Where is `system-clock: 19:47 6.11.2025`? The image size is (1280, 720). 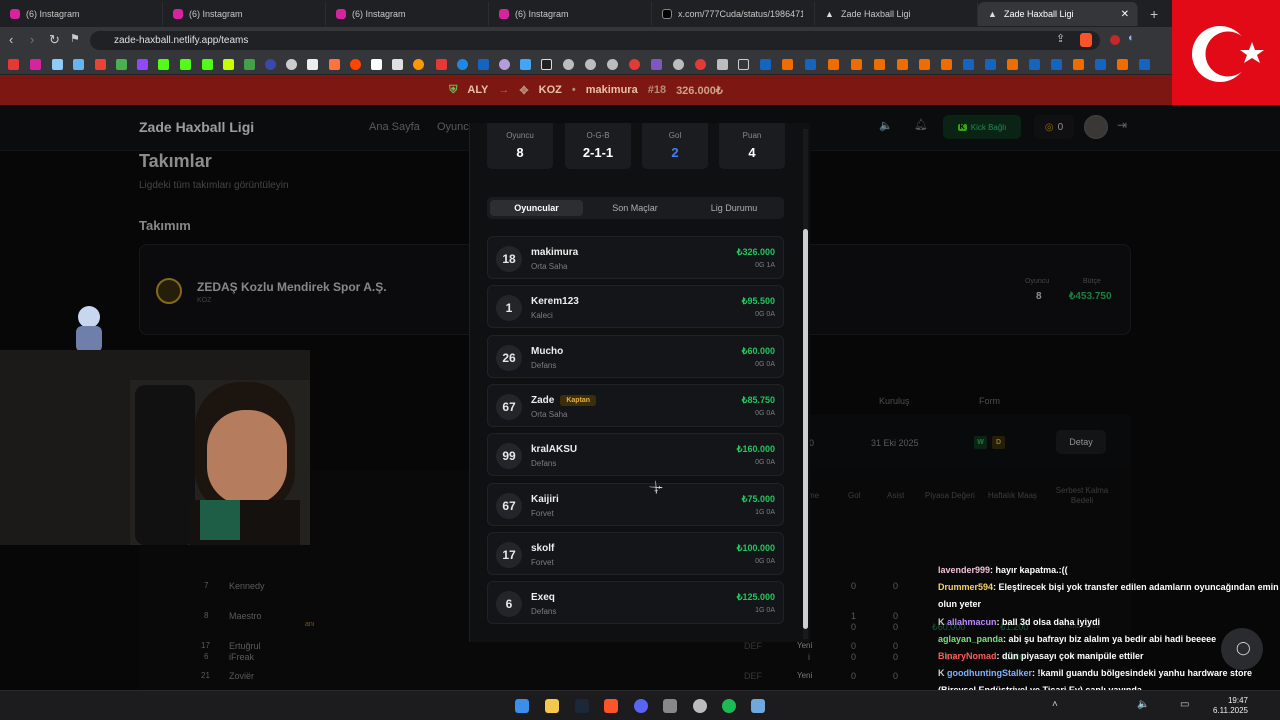 system-clock: 19:47 6.11.2025 is located at coordinates (1230, 706).